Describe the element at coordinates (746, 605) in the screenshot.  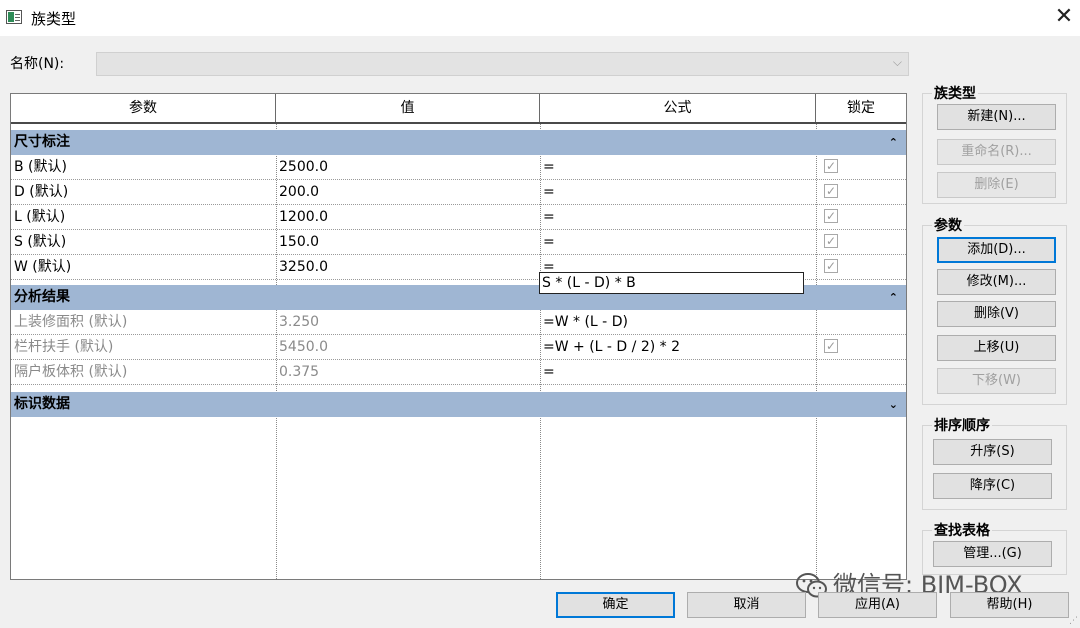
I see `cancel-button: 取消` at that location.